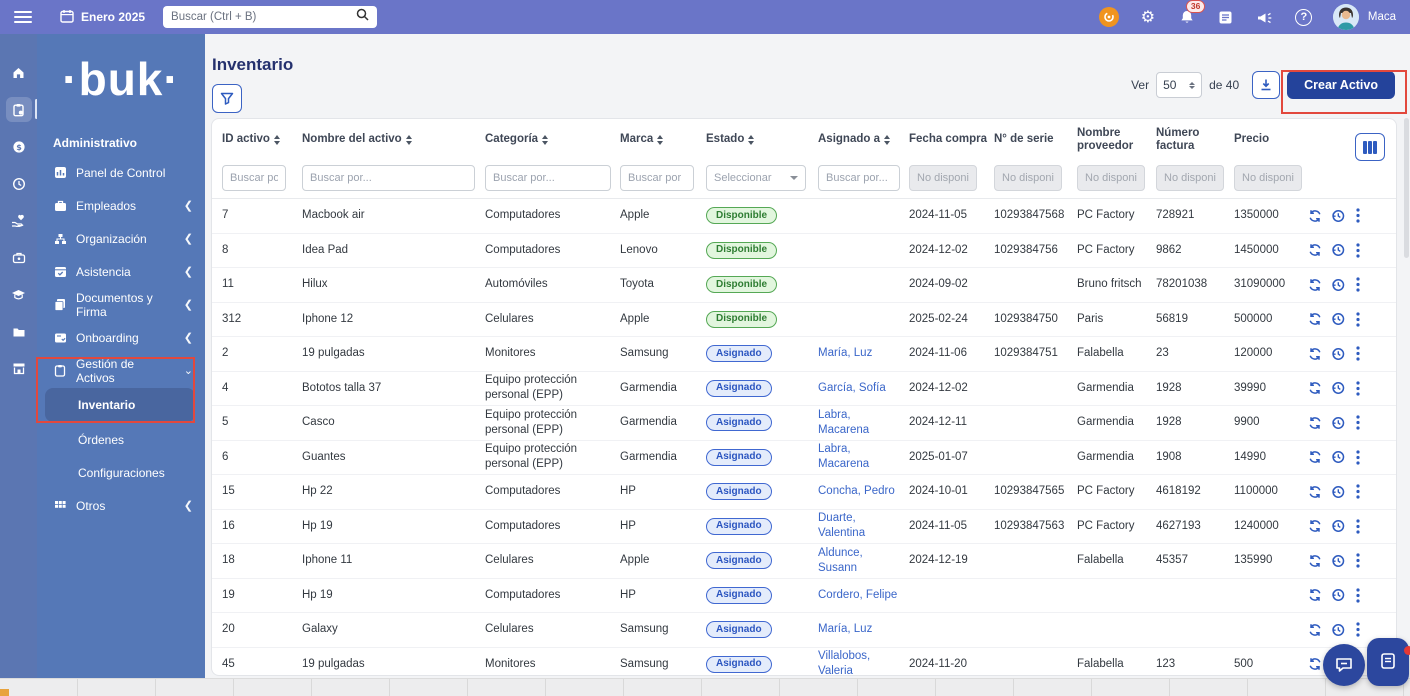 The width and height of the screenshot is (1410, 696). Describe the element at coordinates (657, 177) in the screenshot. I see `filter-brand-input` at that location.